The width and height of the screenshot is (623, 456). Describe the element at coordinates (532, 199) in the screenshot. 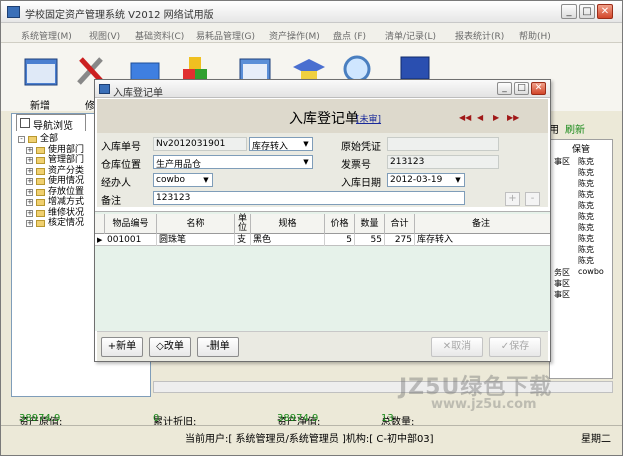

I see `remove-line-button: -` at that location.